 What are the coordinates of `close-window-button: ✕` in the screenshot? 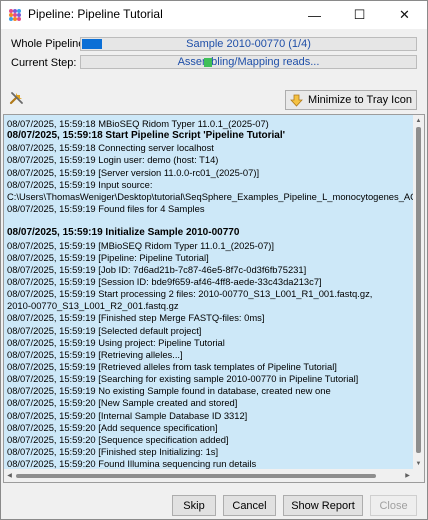 It's located at (404, 15).